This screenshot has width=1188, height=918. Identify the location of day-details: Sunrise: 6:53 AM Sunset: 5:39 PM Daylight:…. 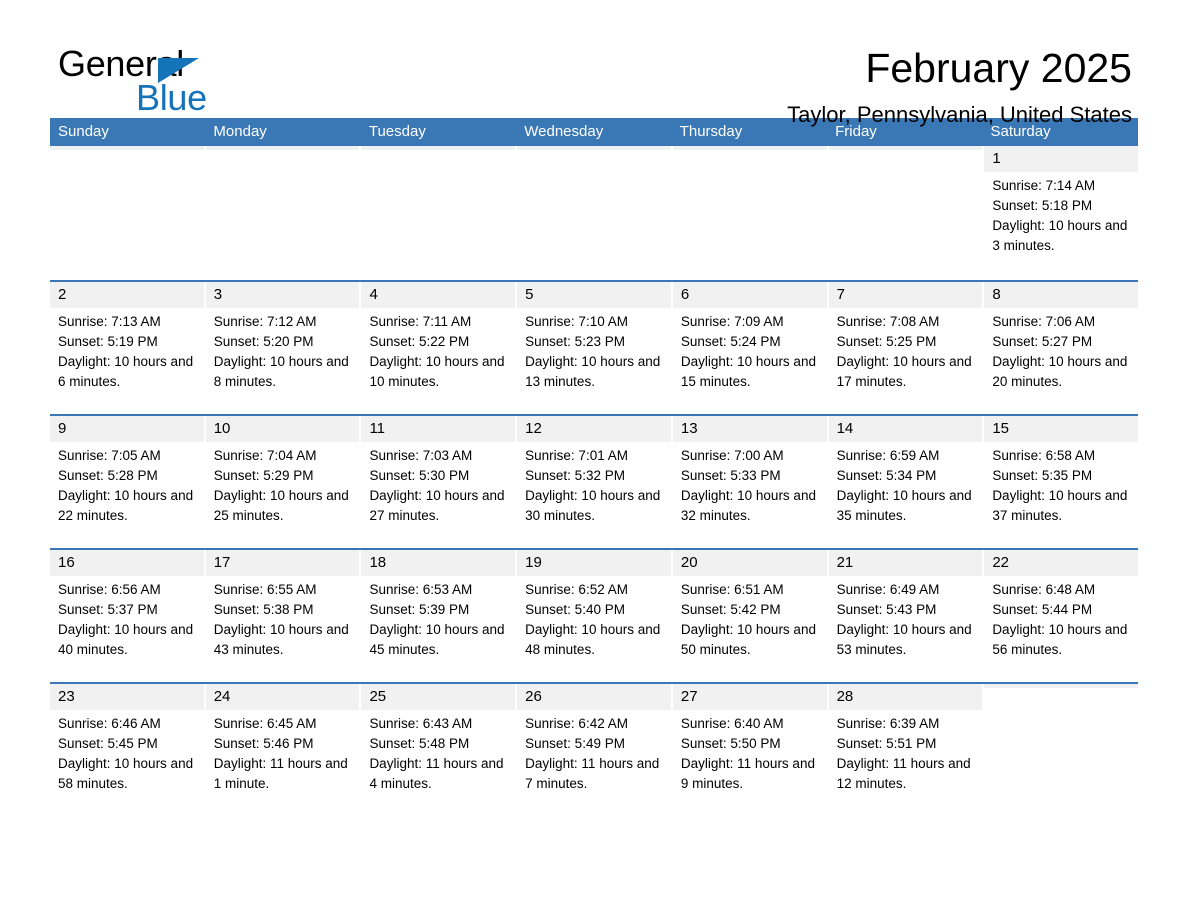
(438, 618).